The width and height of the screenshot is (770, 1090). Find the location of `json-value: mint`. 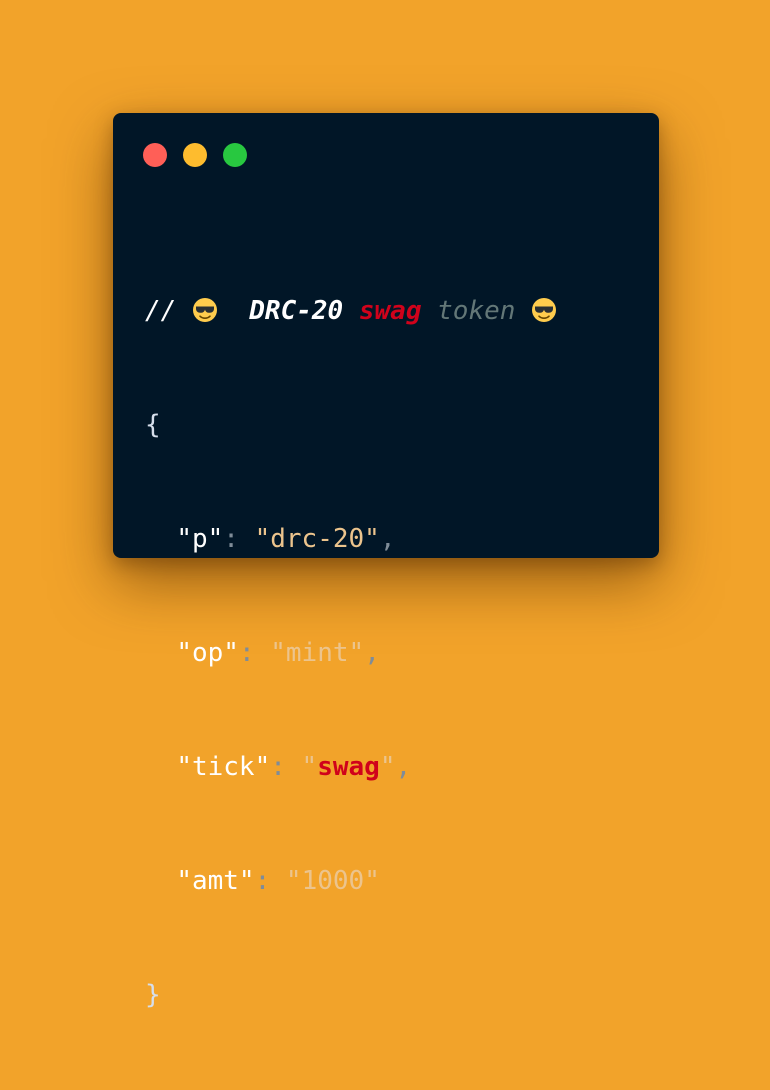

json-value: mint is located at coordinates (317, 653).